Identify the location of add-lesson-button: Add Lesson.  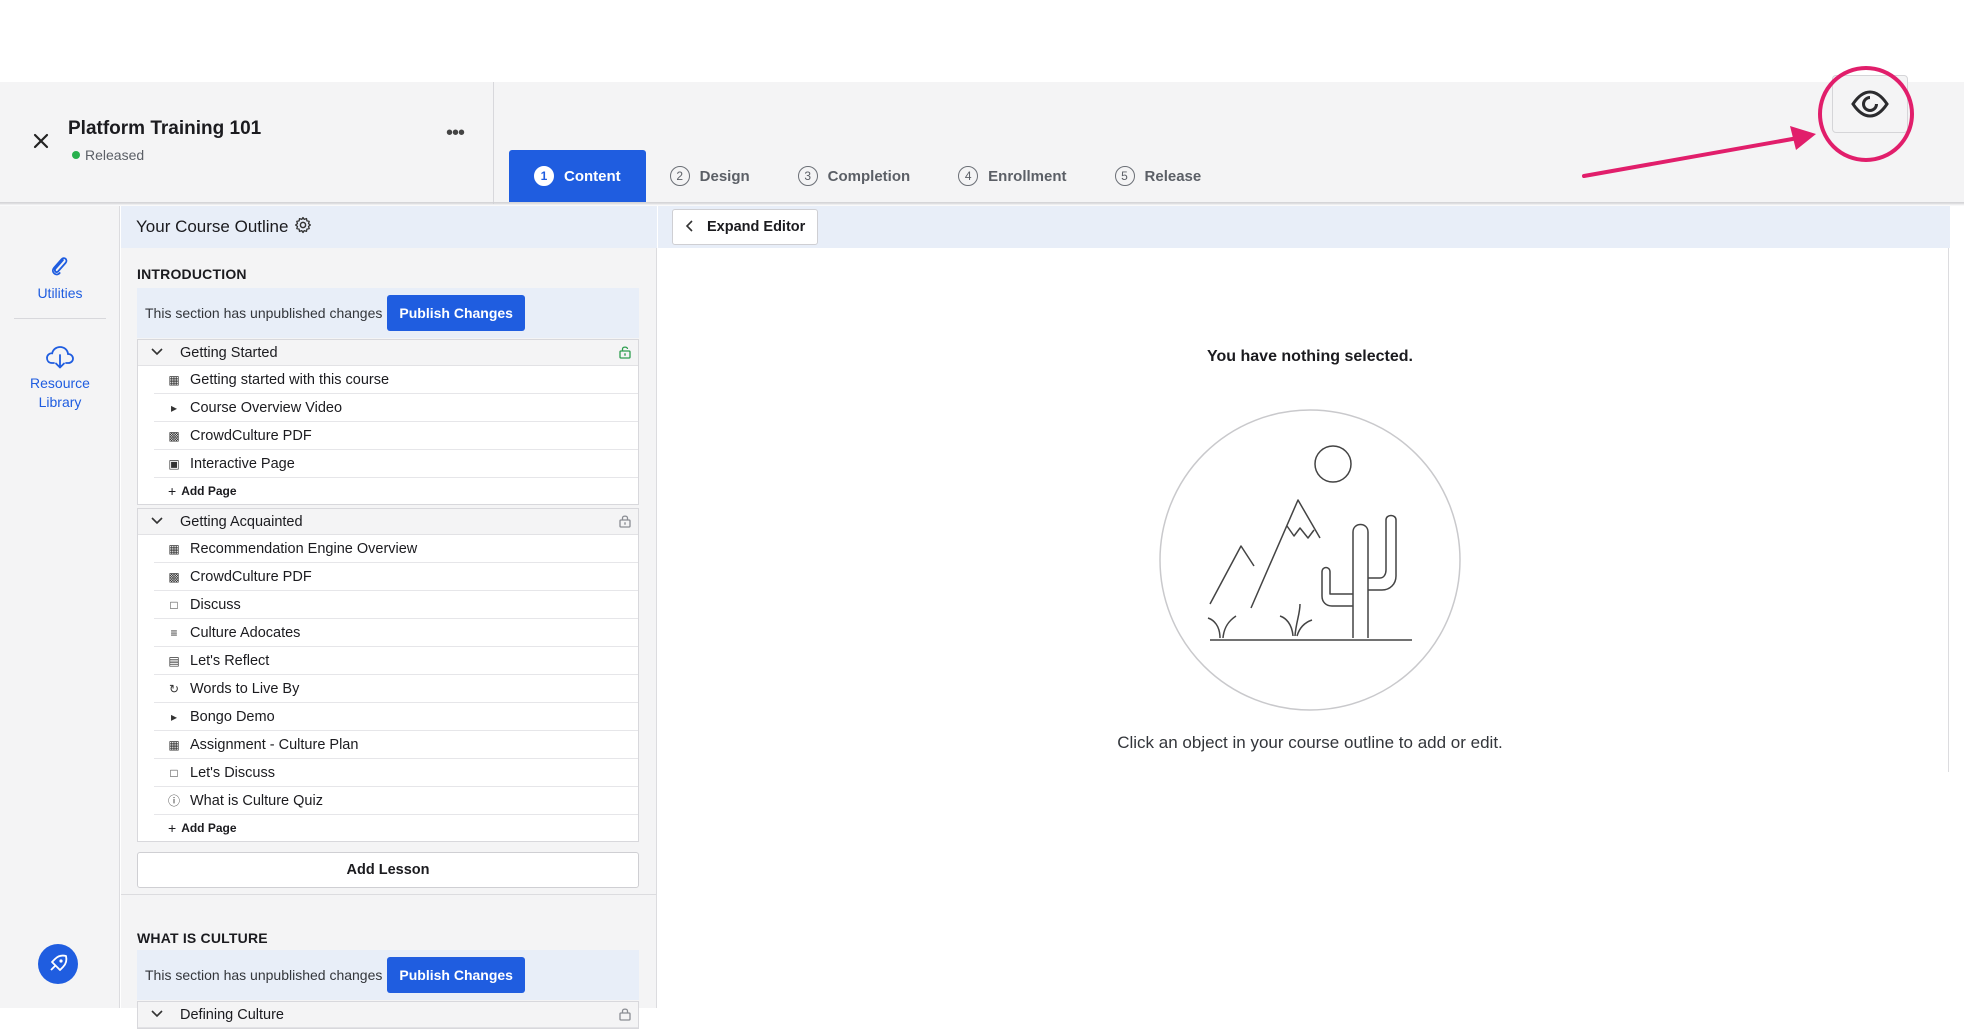
(388, 870).